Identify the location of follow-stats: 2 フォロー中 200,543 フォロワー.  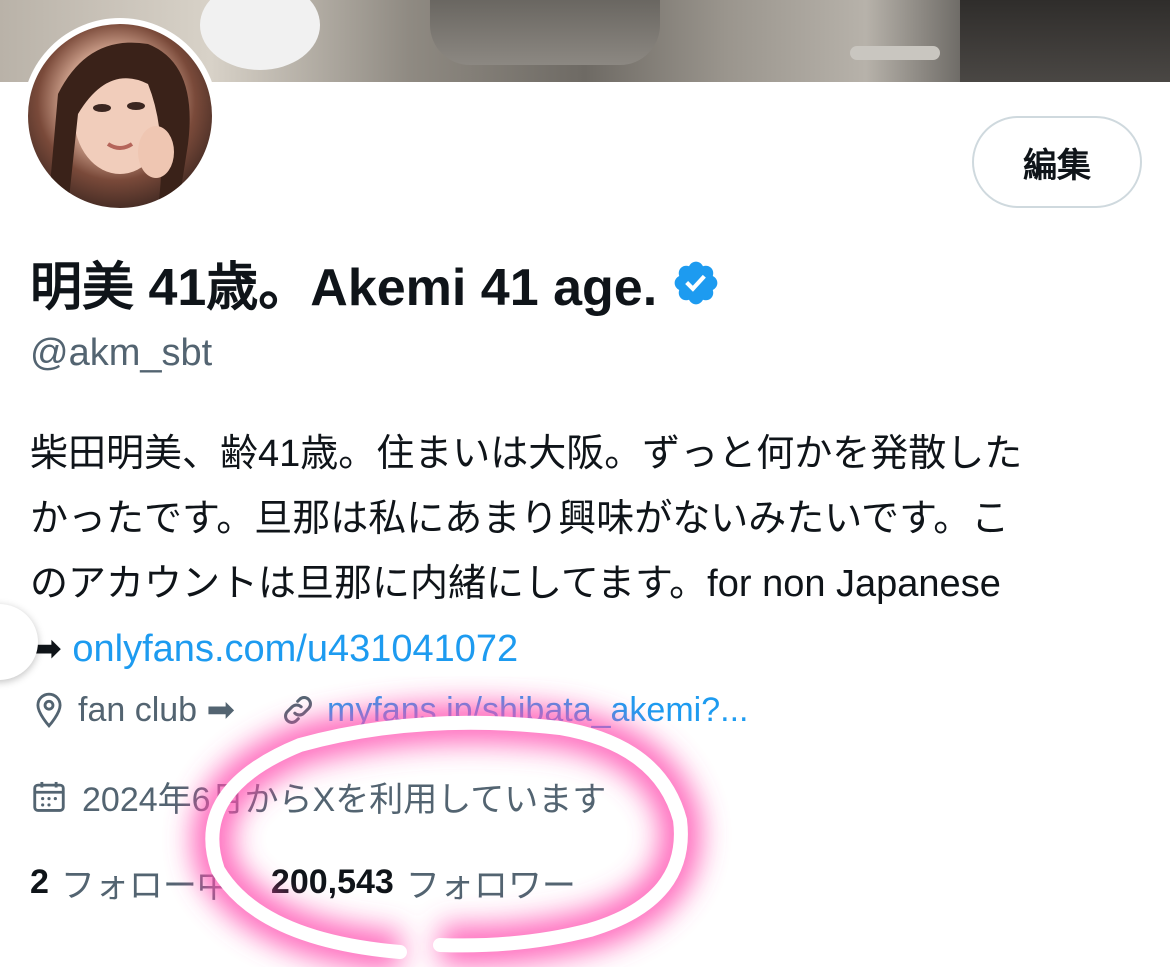
(323, 882).